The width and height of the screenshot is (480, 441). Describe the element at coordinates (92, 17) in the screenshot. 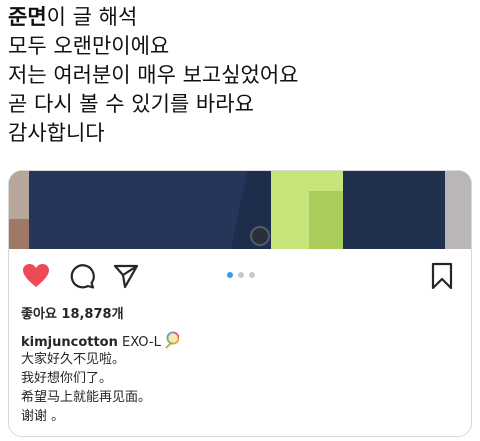

I see `tweet-line-1-text: 이 글 해석` at that location.